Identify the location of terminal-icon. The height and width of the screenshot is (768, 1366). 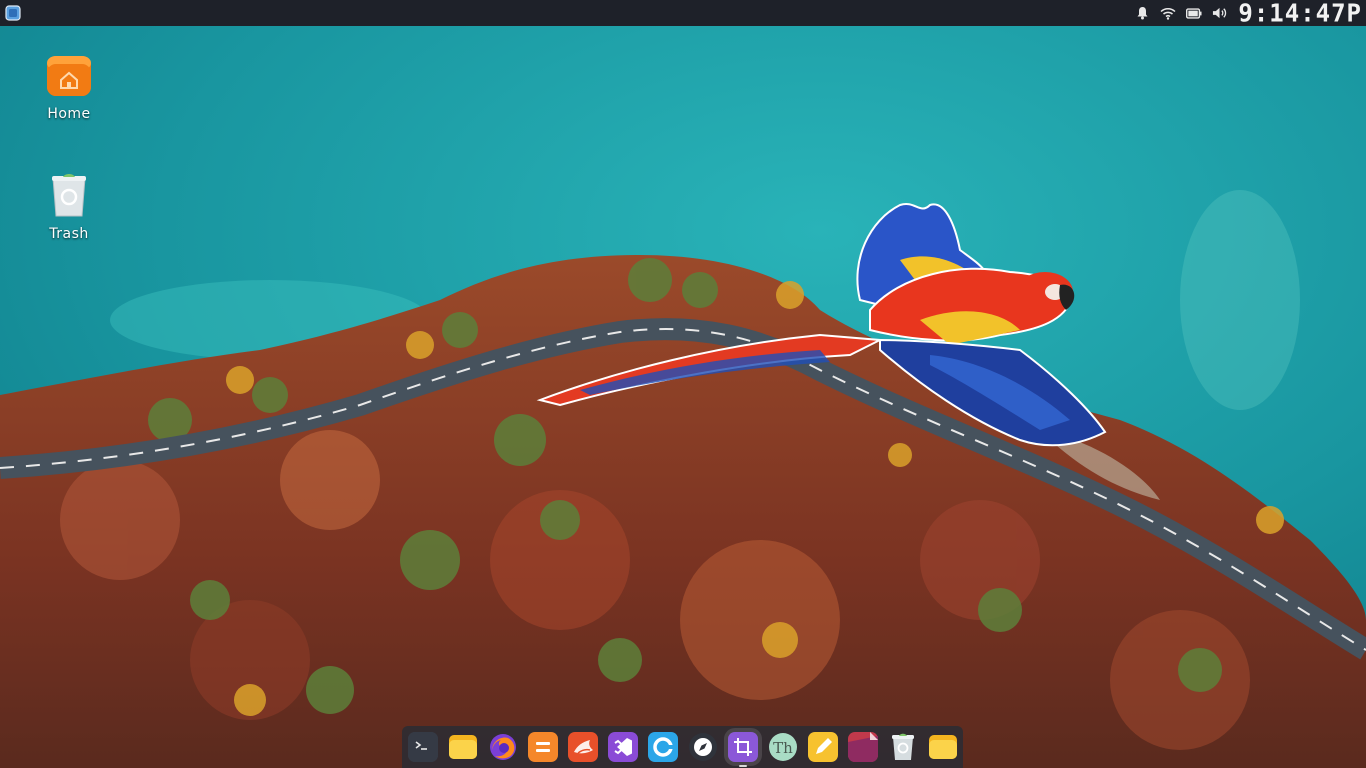
(422, 747).